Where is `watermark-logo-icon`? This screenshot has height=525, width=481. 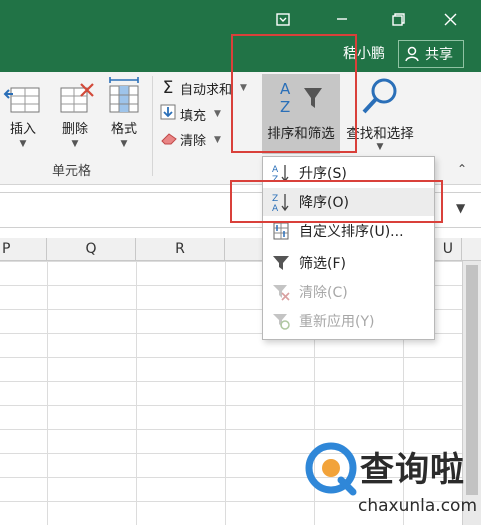
watermark-logo-icon is located at coordinates (331, 469).